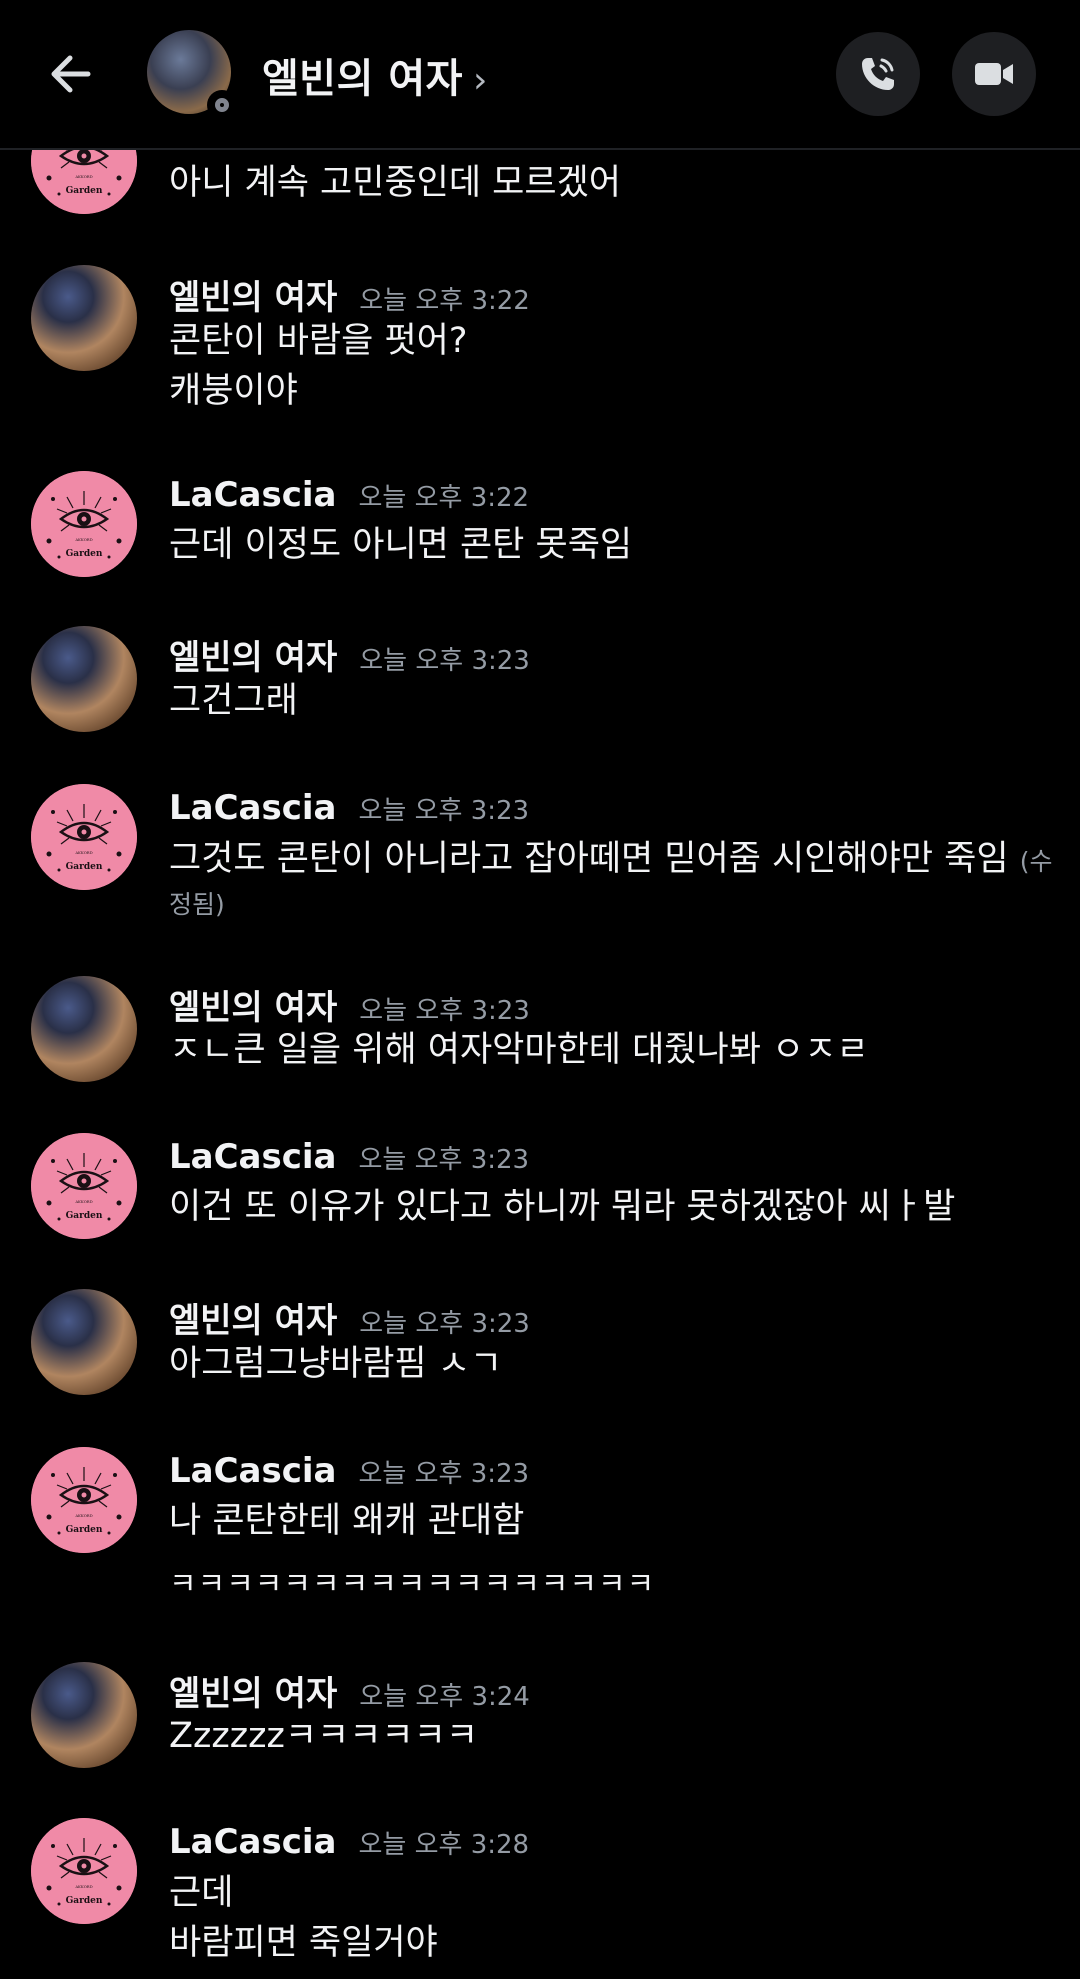 The width and height of the screenshot is (1080, 1979). Describe the element at coordinates (222, 105) in the screenshot. I see `status-indicator` at that location.